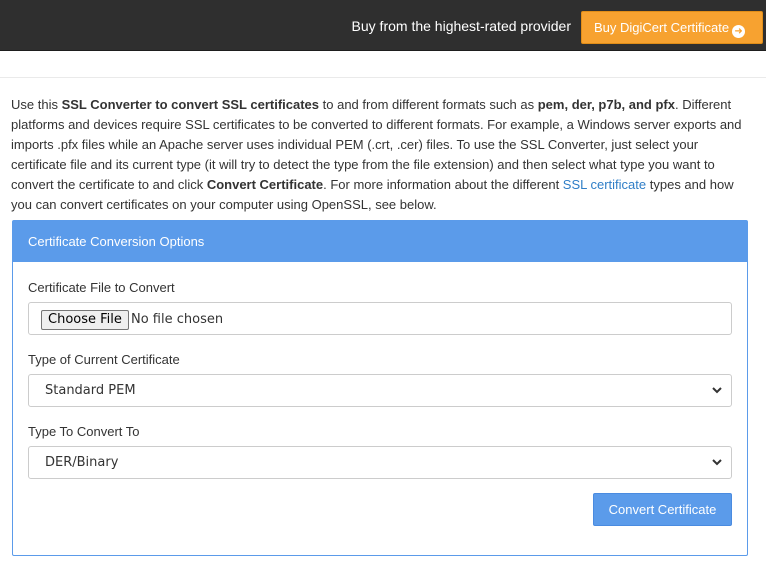  I want to click on convert-certificate-button: Convert Certificate, so click(662, 509).